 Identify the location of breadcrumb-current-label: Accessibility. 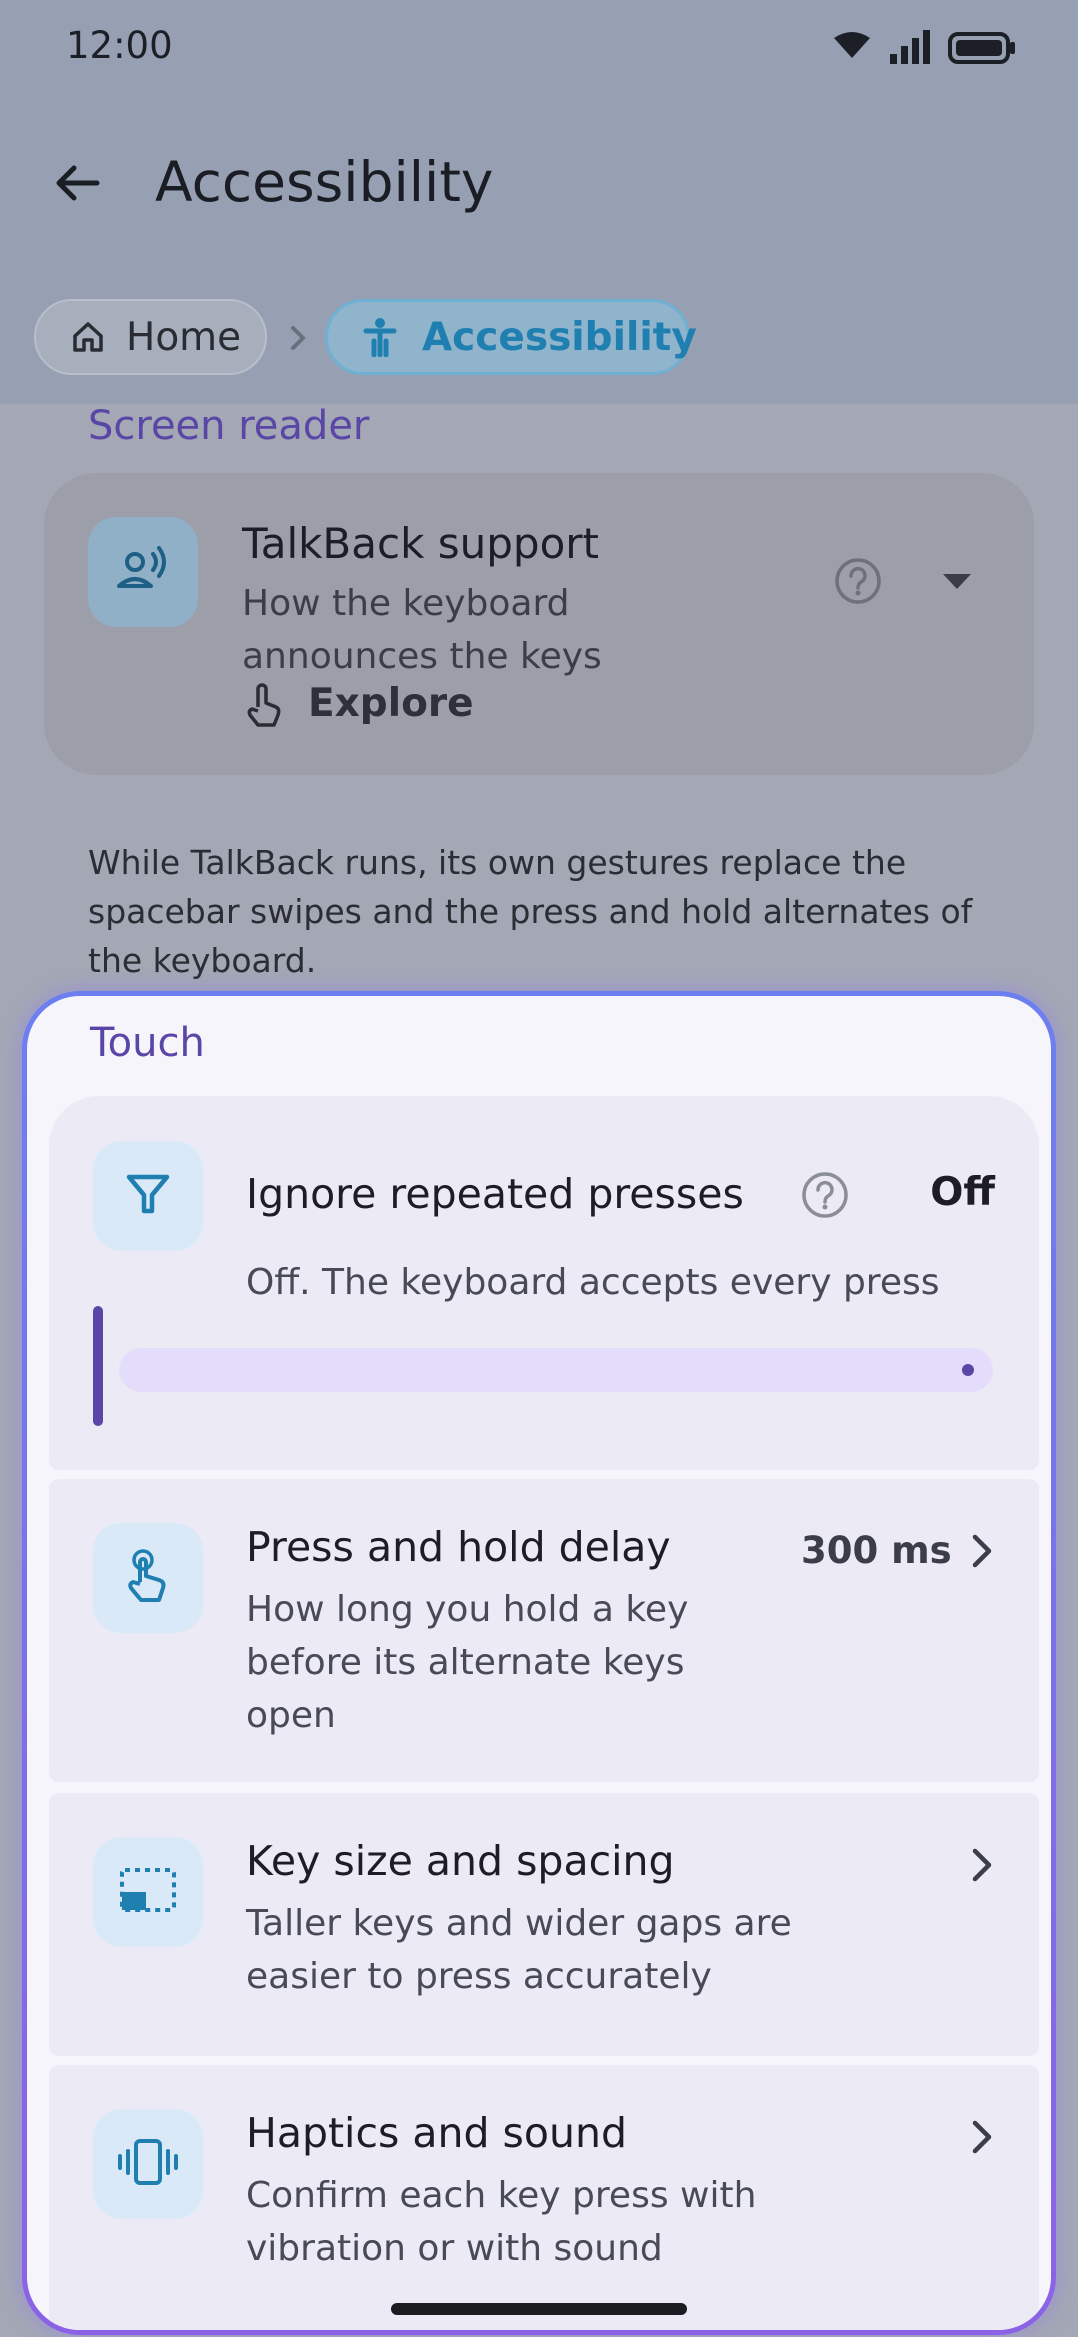
(559, 337).